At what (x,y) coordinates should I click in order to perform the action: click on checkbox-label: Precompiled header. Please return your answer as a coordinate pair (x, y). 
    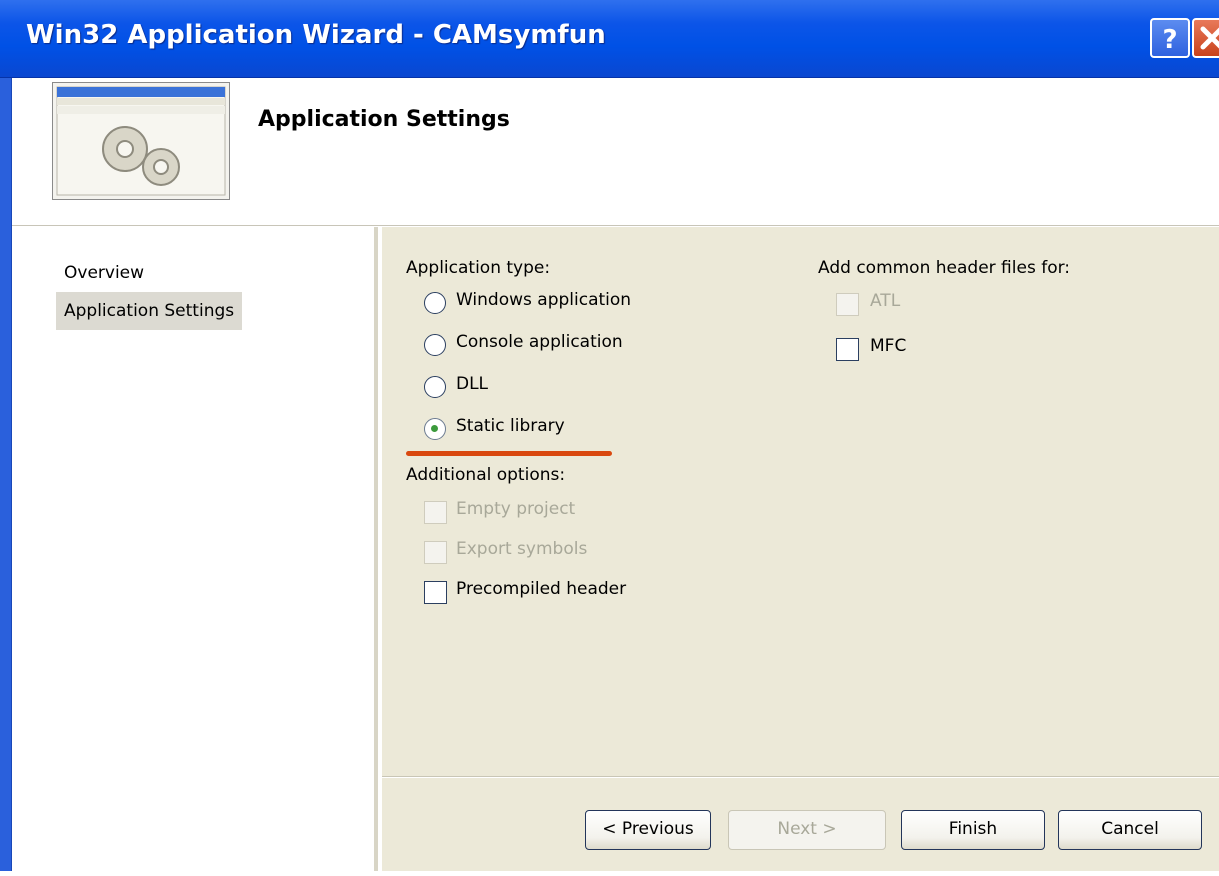
    Looking at the image, I should click on (541, 589).